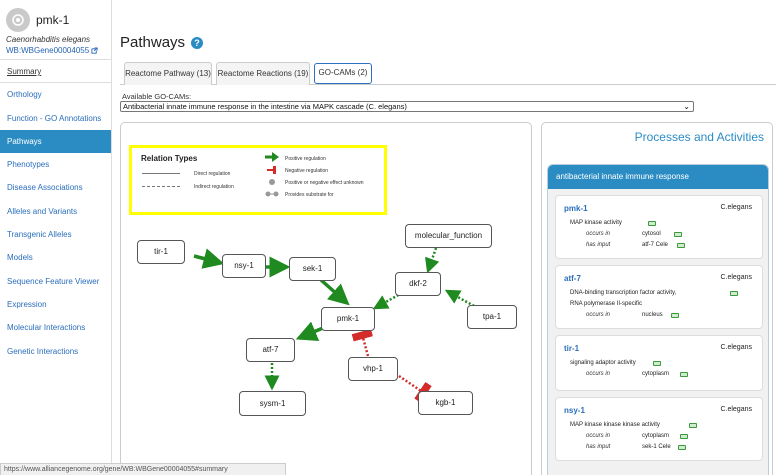  What do you see at coordinates (94, 50) in the screenshot?
I see `external-link-icon` at bounding box center [94, 50].